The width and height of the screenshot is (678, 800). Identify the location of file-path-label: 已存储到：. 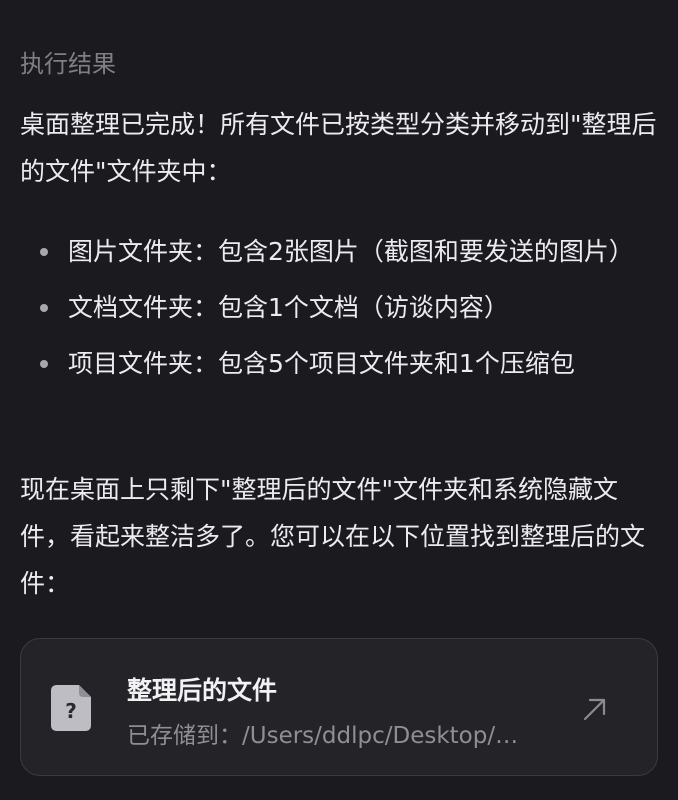
(184, 736).